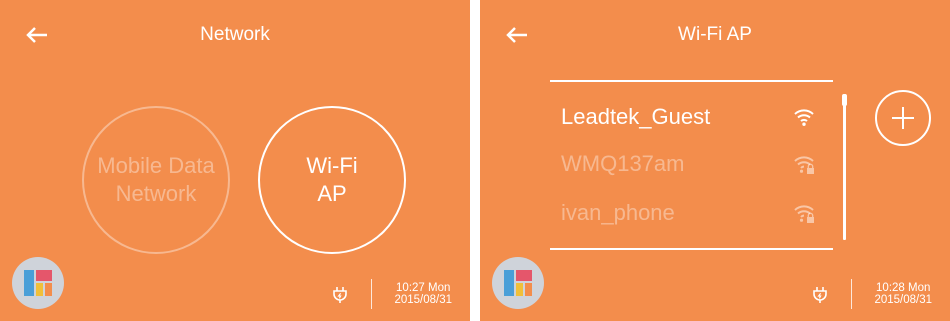 This screenshot has height=321, width=950. Describe the element at coordinates (618, 212) in the screenshot. I see `network-ssid: ivan_phone` at that location.